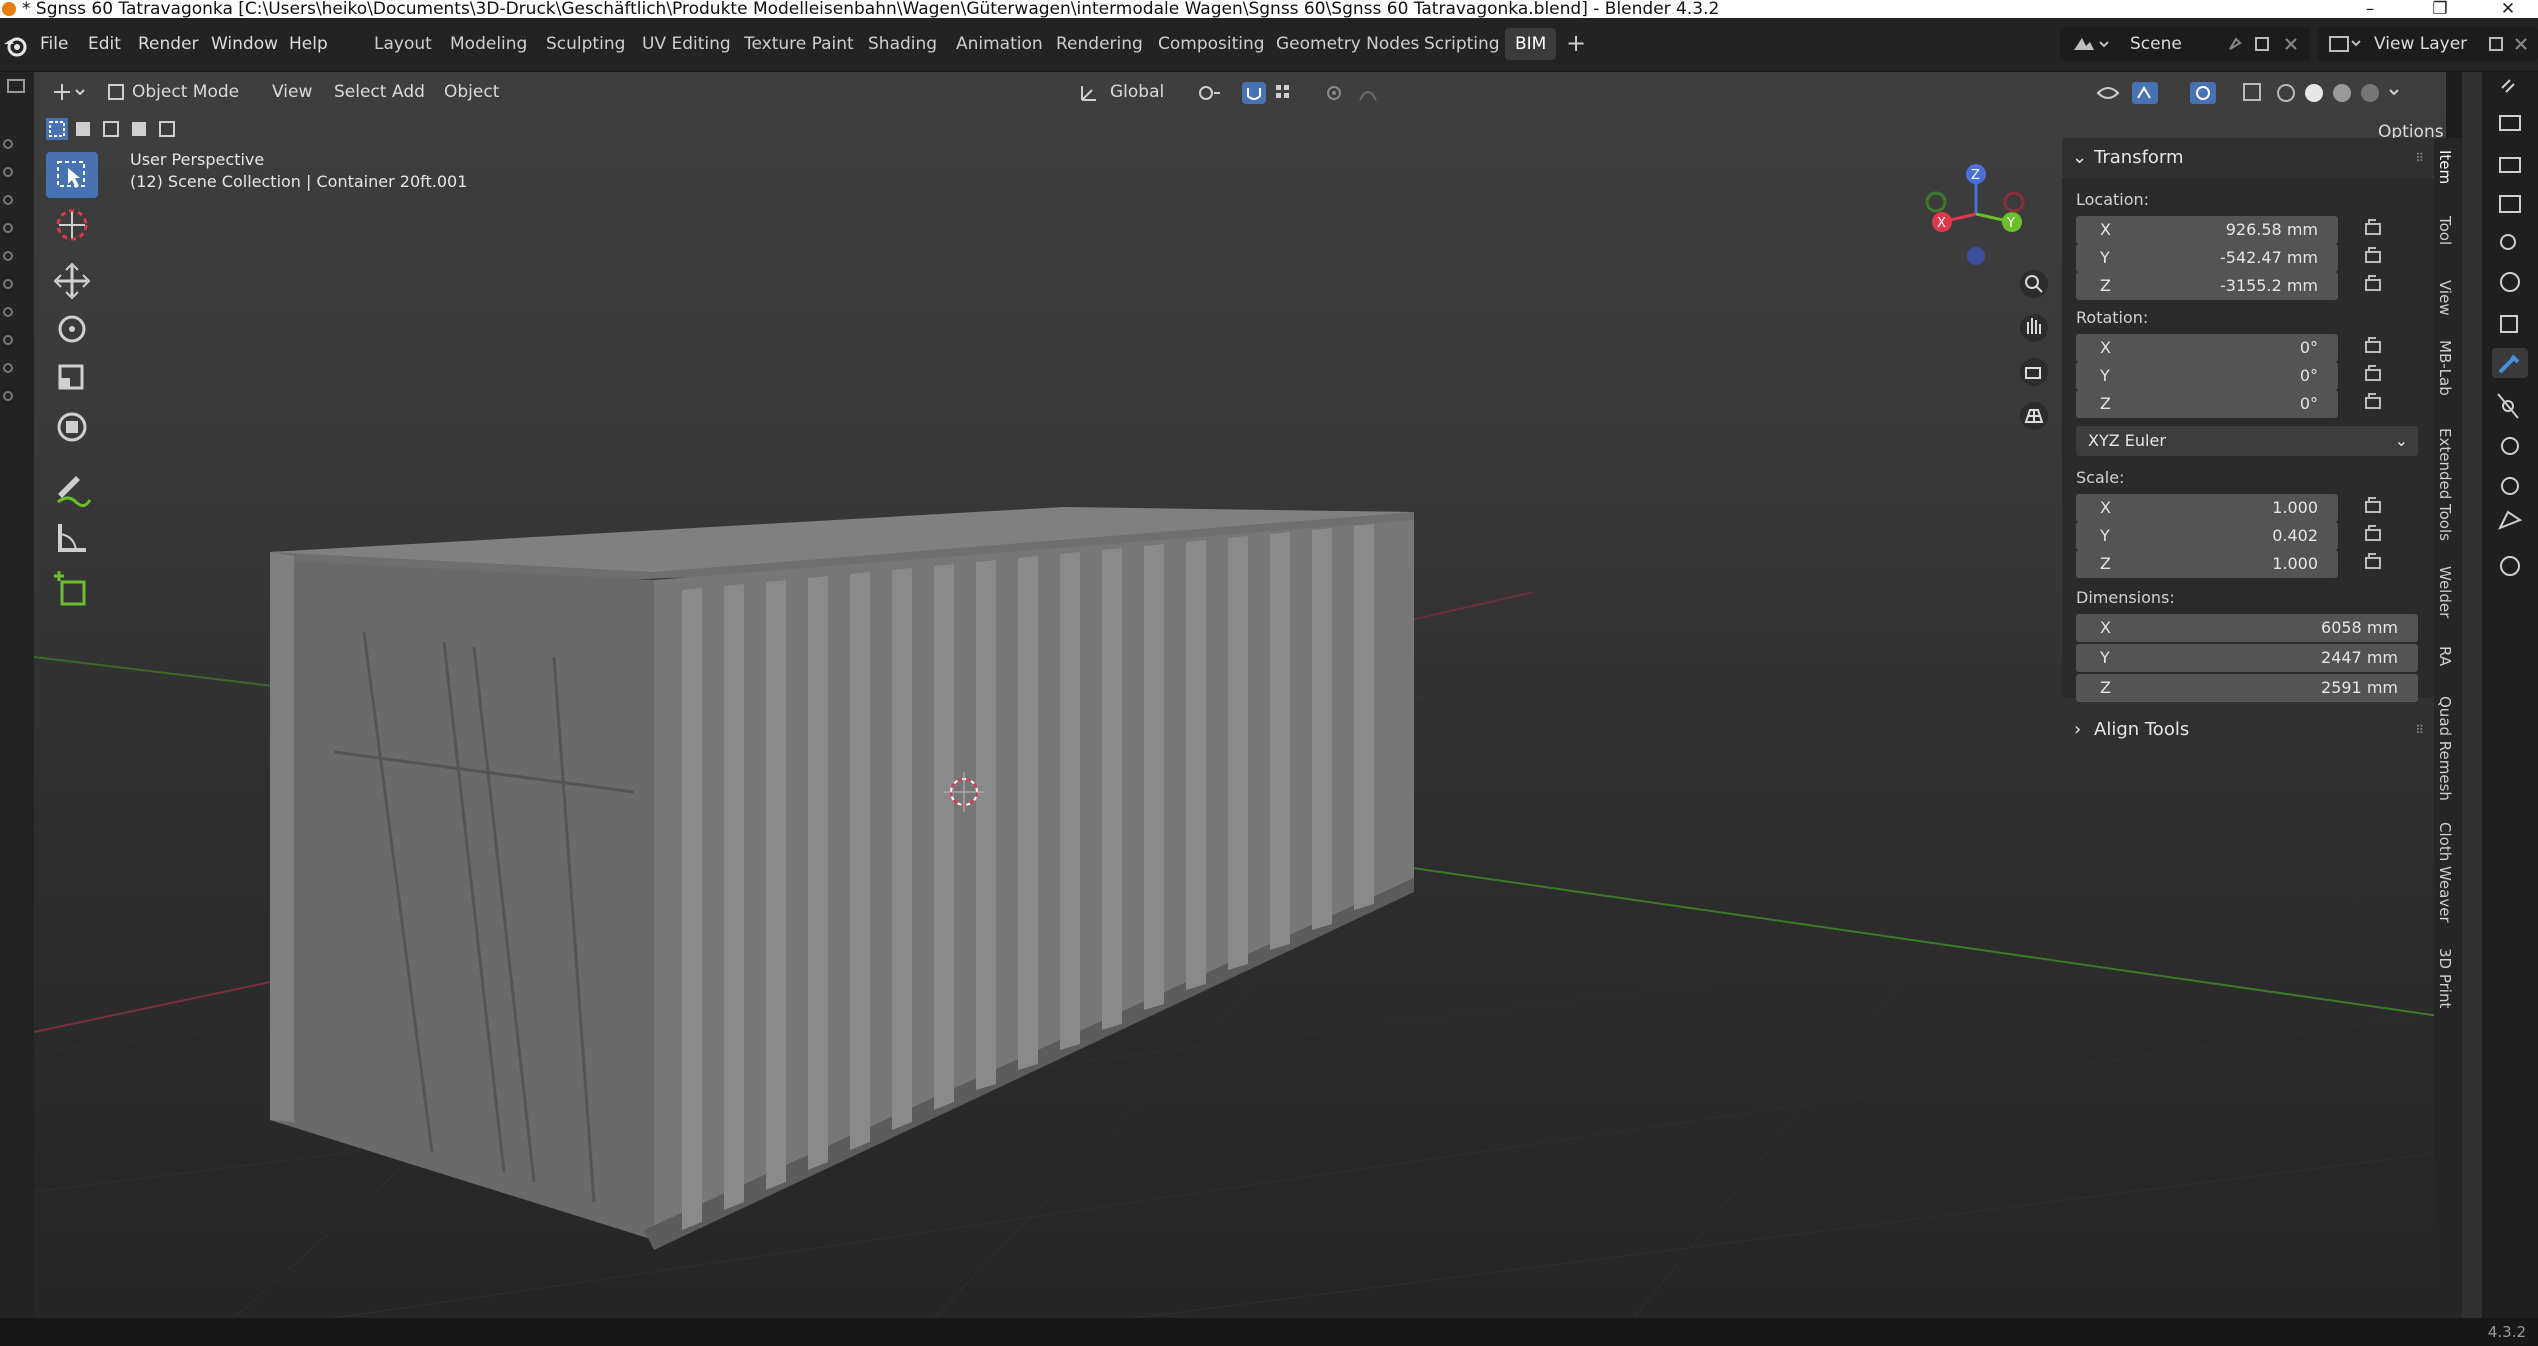  I want to click on tab-view: View, so click(2445, 298).